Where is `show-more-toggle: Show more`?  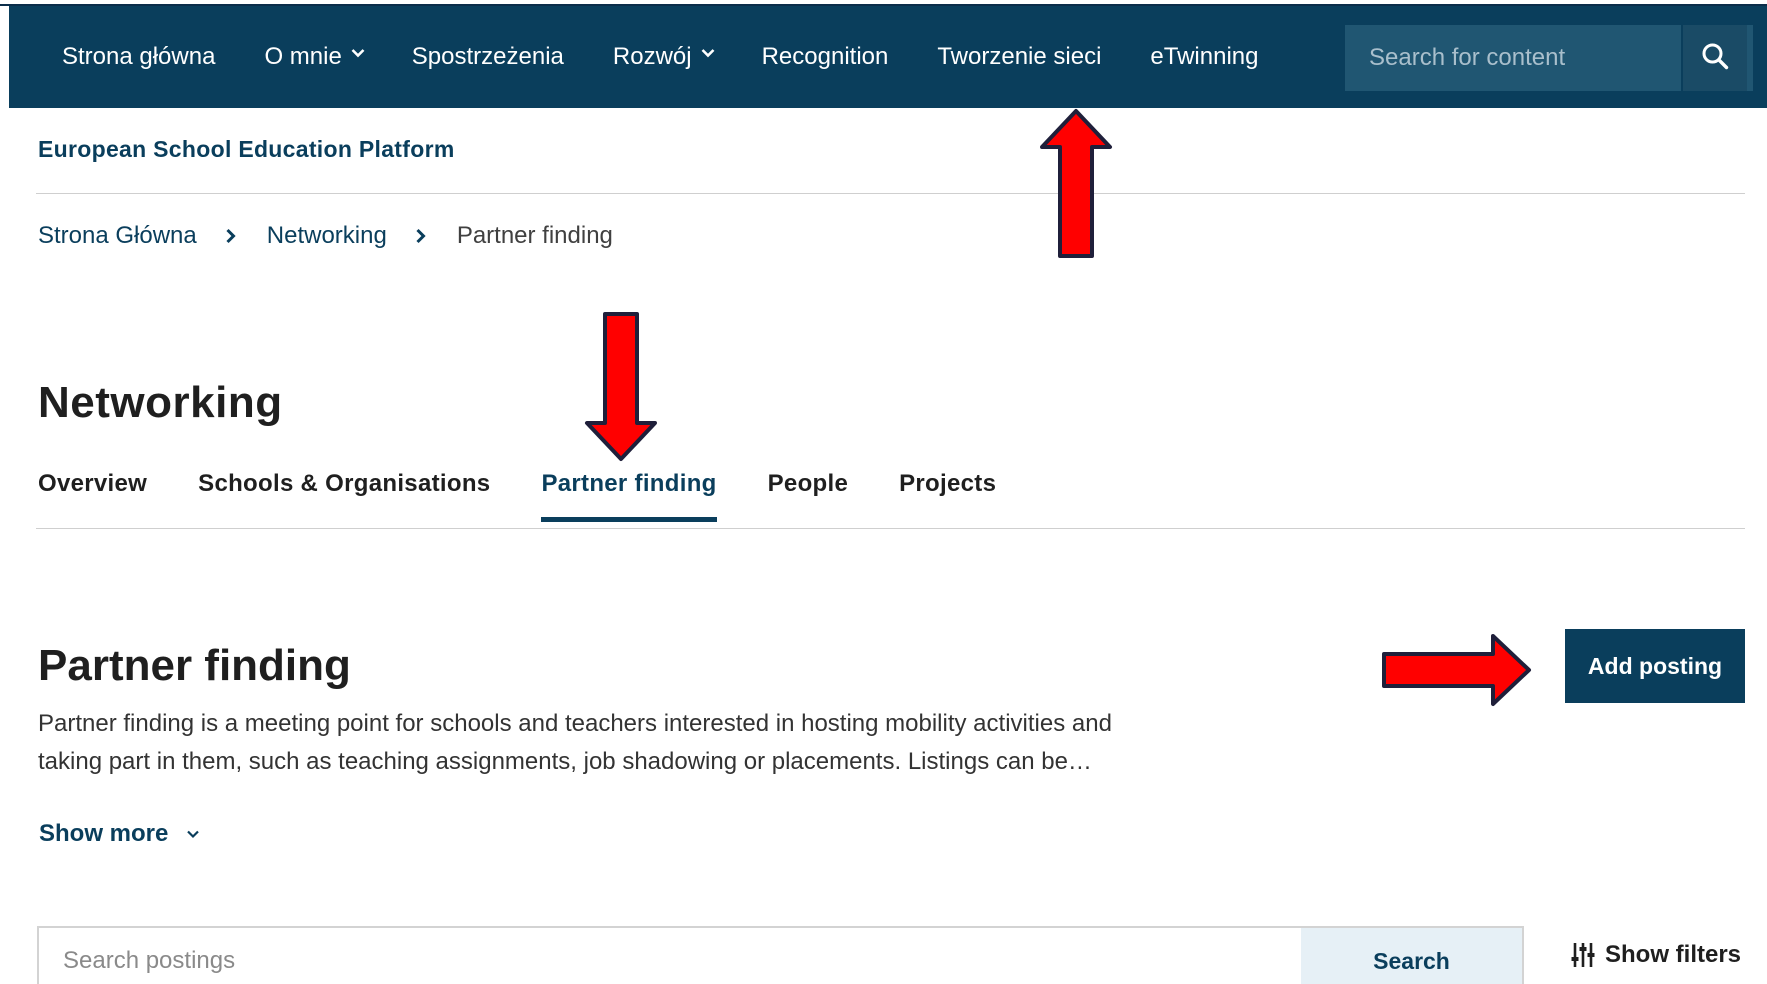 show-more-toggle: Show more is located at coordinates (119, 834).